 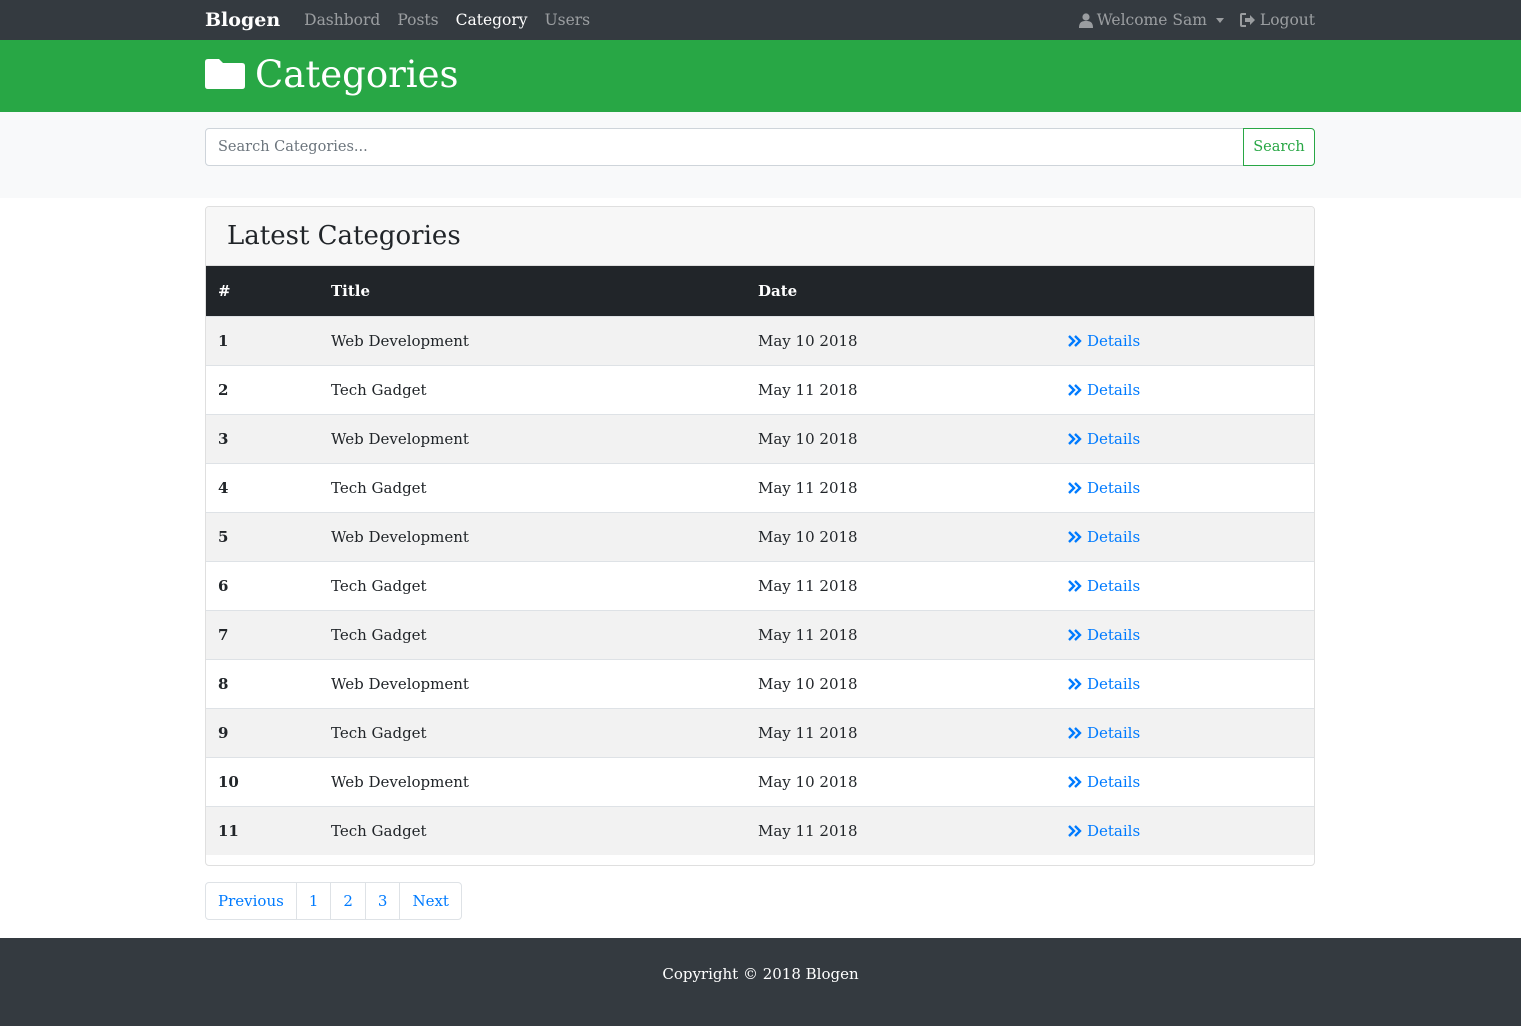 I want to click on row-number: 11, so click(x=262, y=830).